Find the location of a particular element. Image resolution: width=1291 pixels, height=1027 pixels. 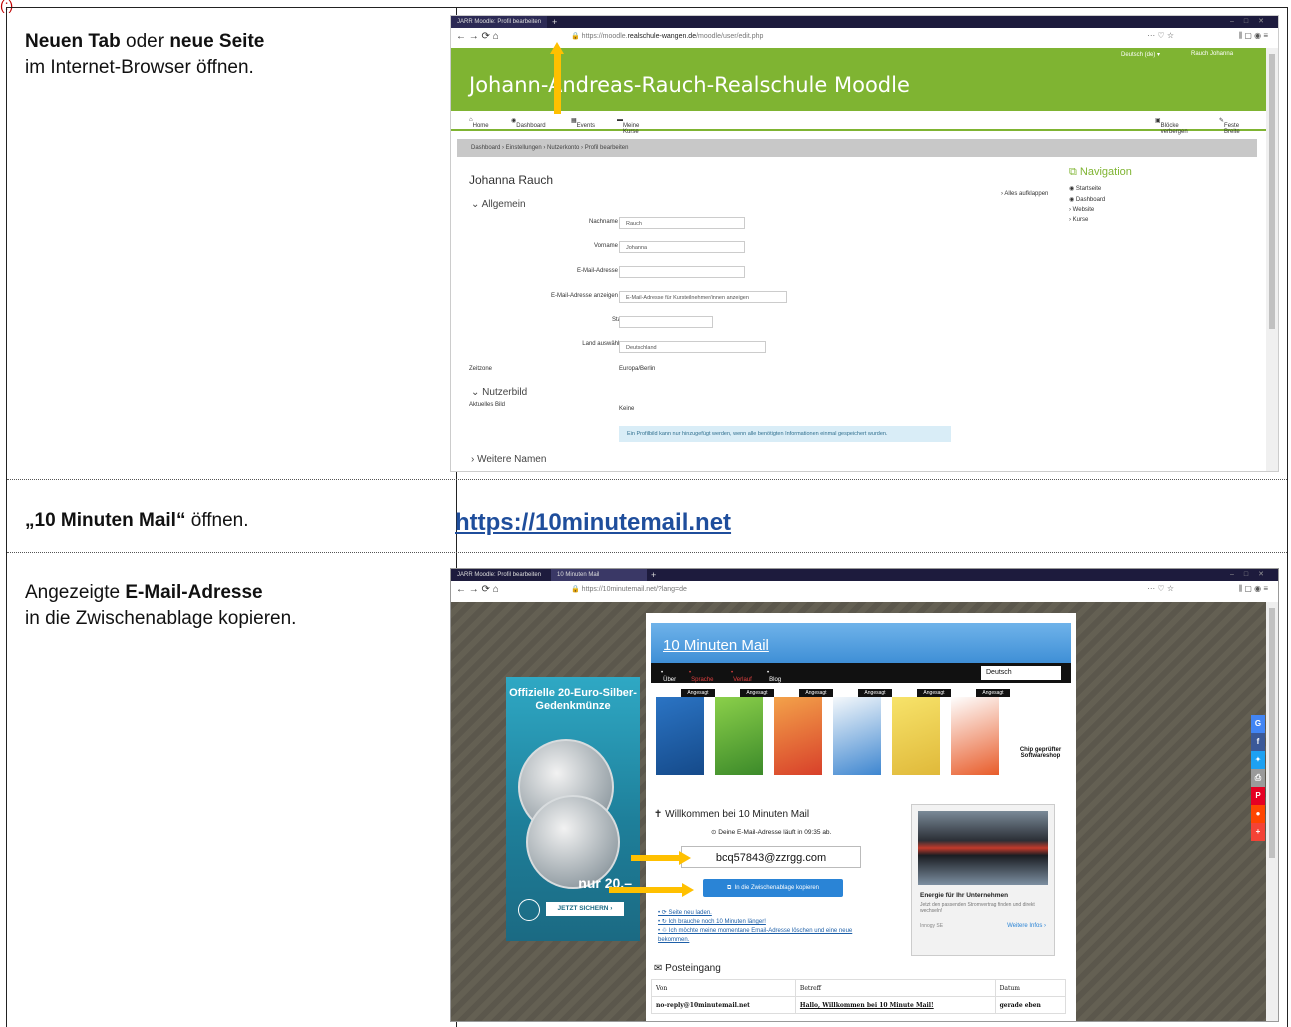

step-3-text-1: Angezeigte is located at coordinates (75, 592).